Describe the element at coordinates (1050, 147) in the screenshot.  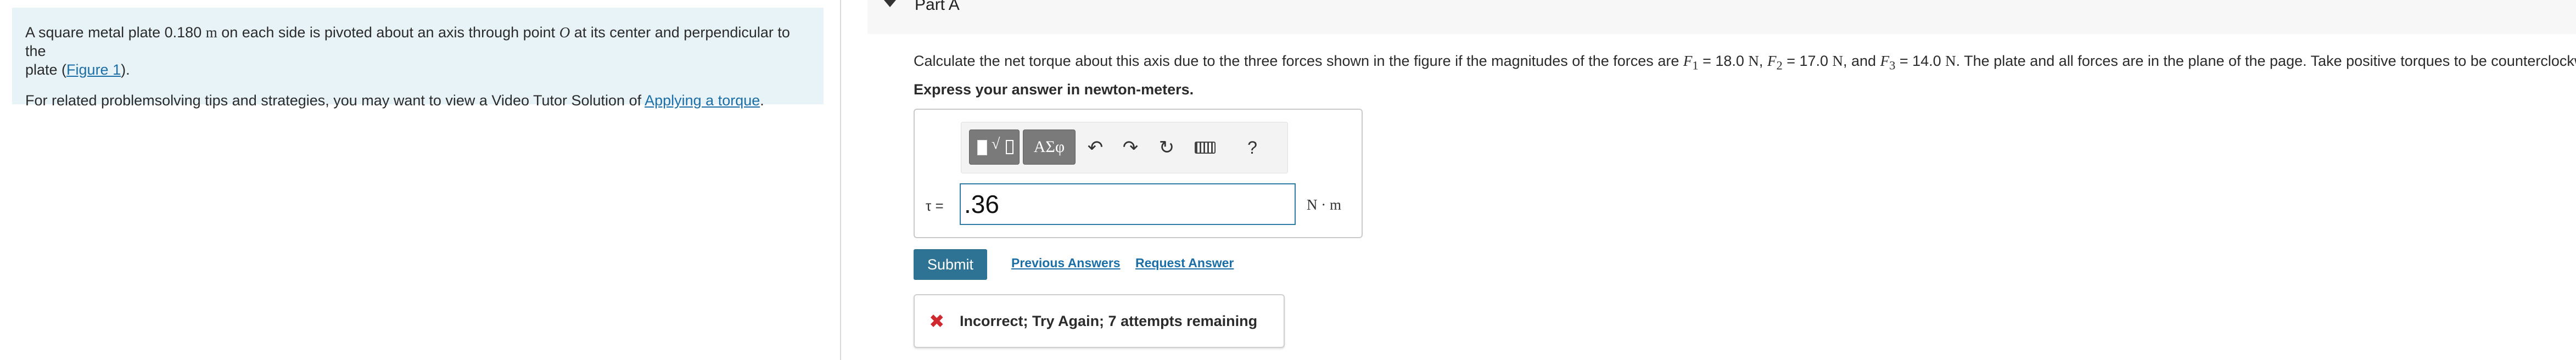
I see `symbols-button: ΑΣφ` at that location.